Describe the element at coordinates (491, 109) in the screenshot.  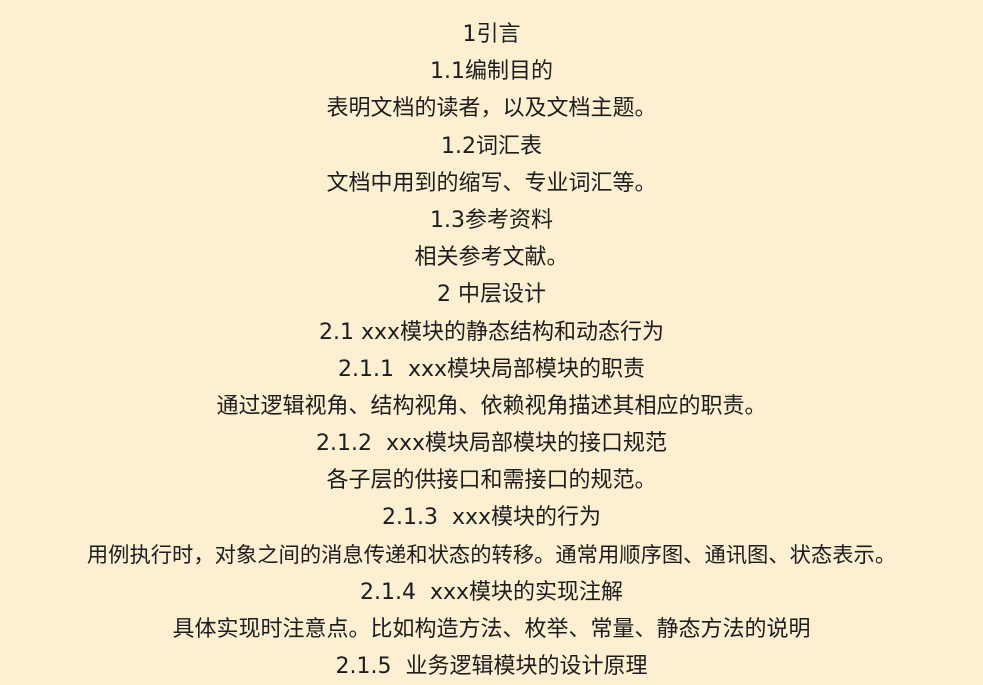
I see `paragraph-purpose: 表明文档的读者，以及文档主题。` at that location.